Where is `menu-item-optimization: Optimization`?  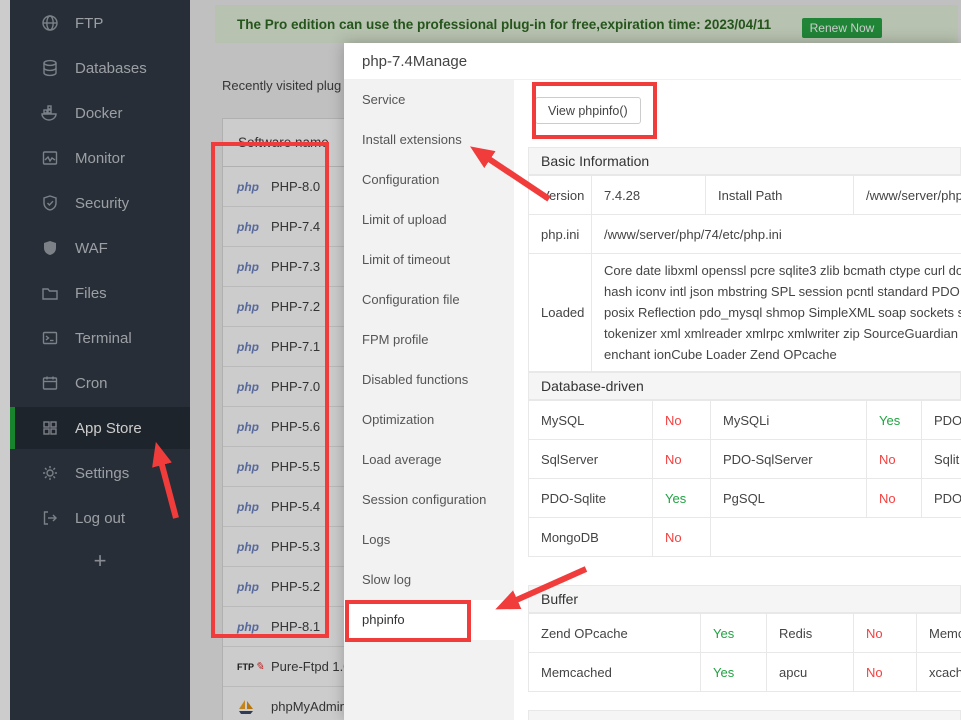 menu-item-optimization: Optimization is located at coordinates (429, 420).